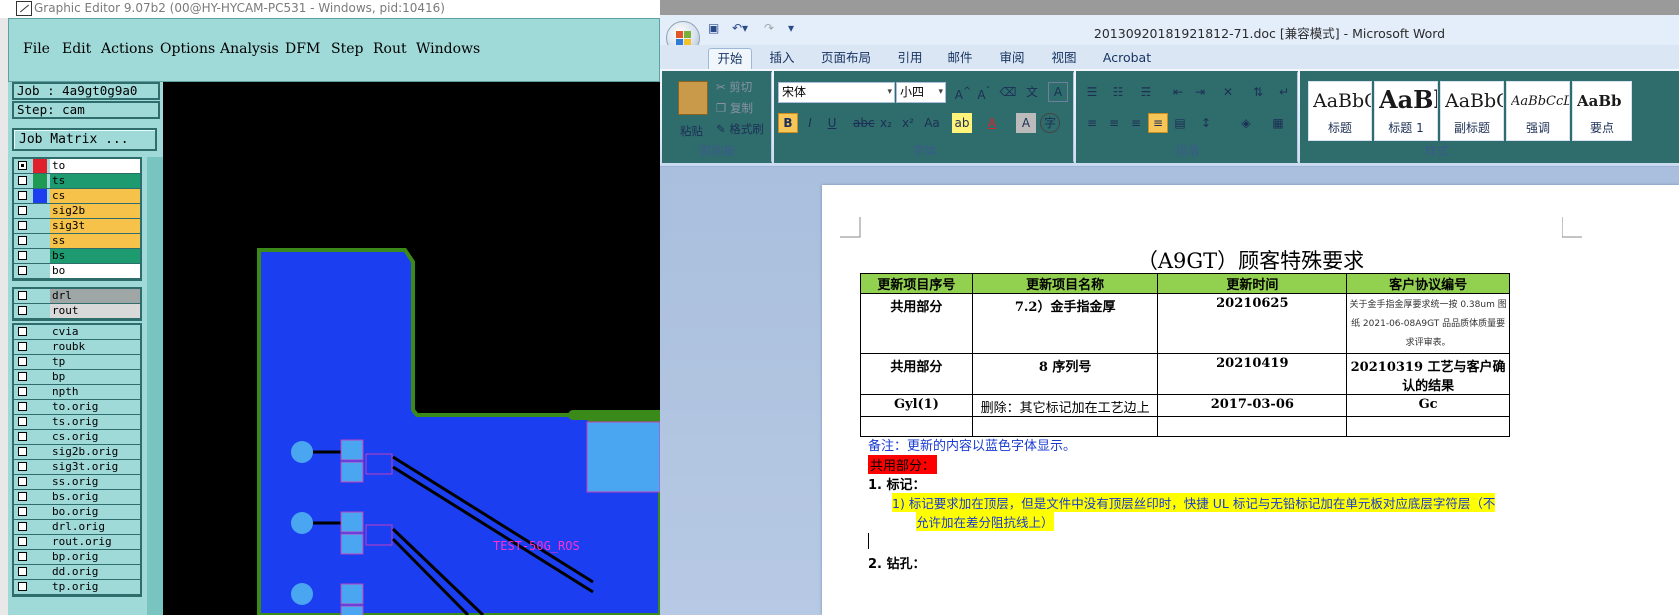  I want to click on asian-layout-icon: ✕, so click(1228, 92).